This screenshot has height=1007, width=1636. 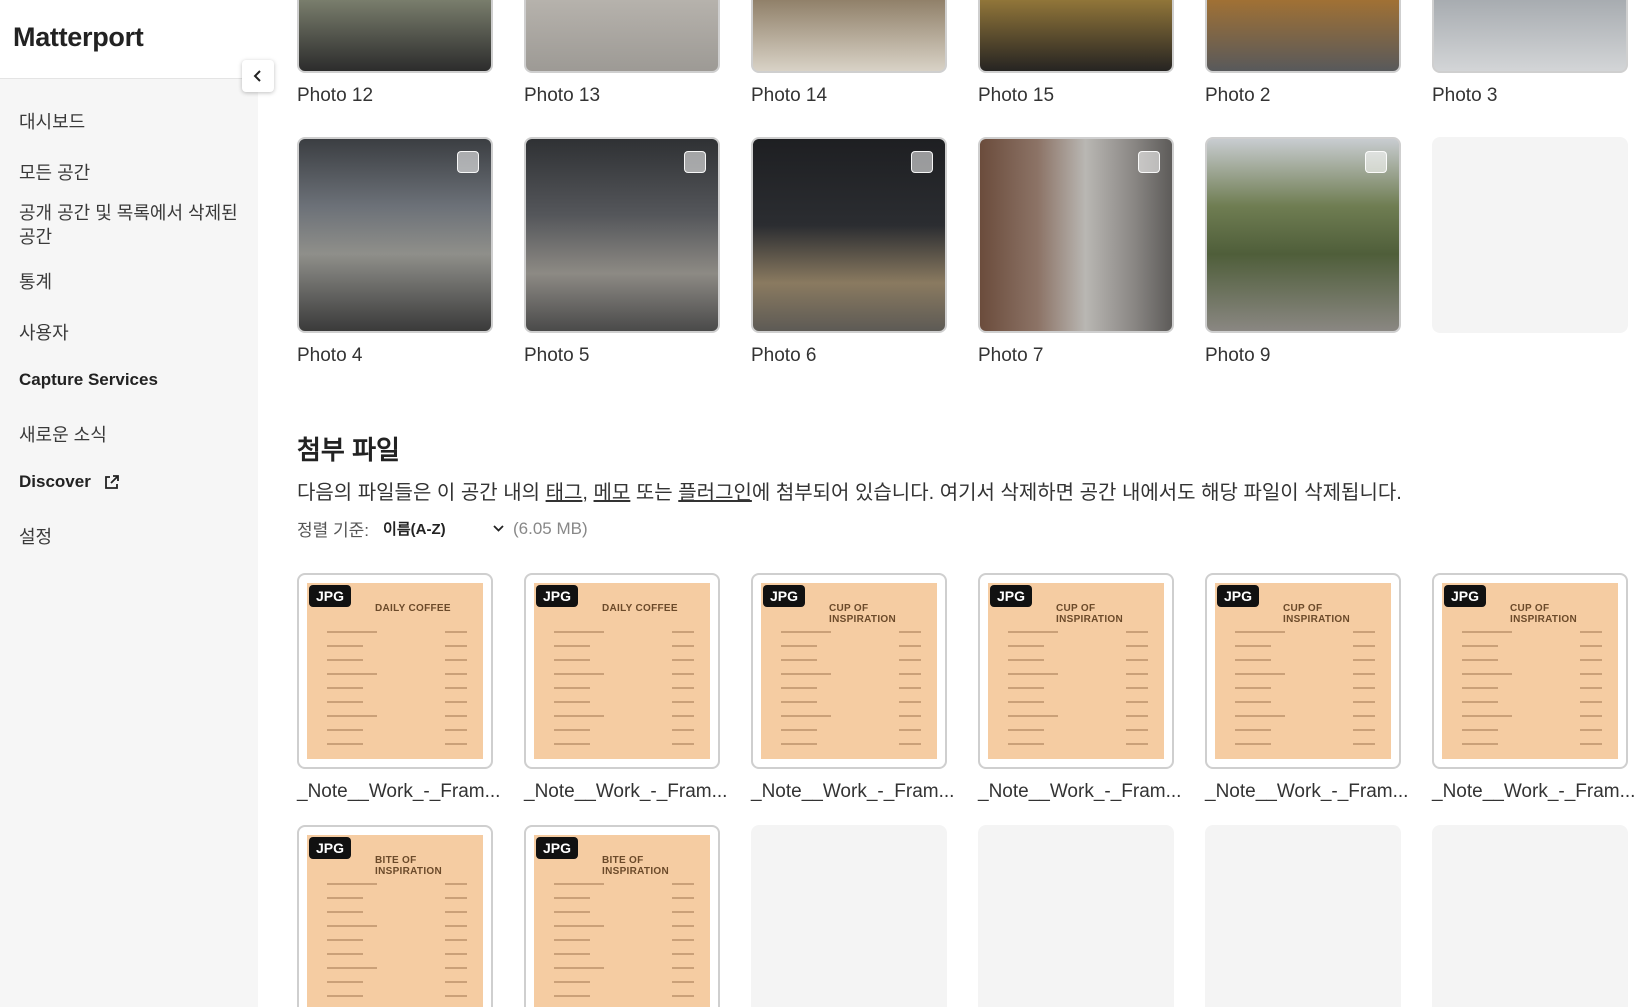 I want to click on sidebar-item-users: 사용자, so click(x=44, y=332).